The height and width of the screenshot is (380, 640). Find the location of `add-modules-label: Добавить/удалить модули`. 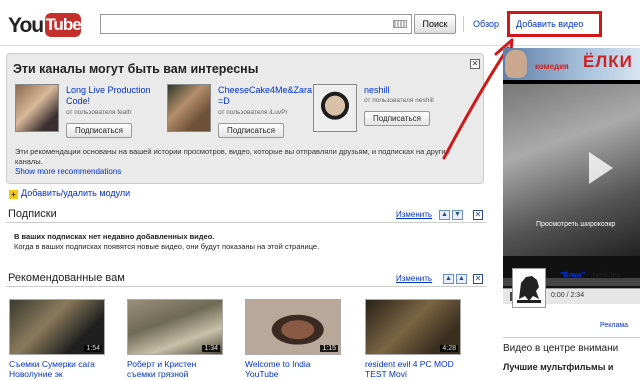

add-modules-label: Добавить/удалить модули is located at coordinates (76, 193).